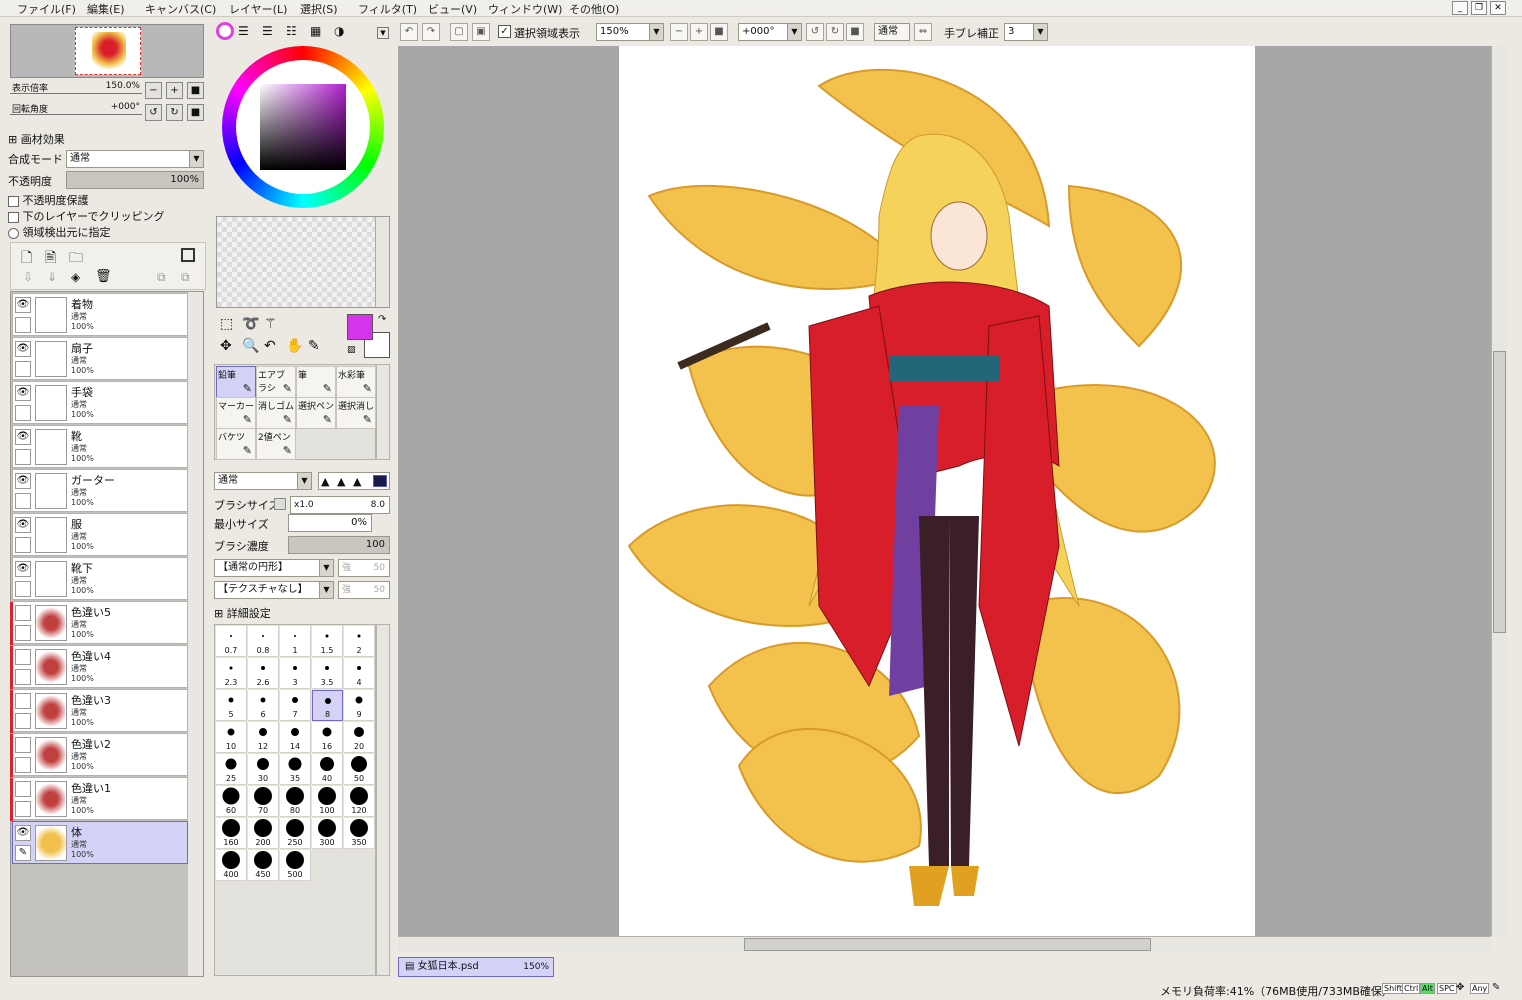 This screenshot has height=1000, width=1522. Describe the element at coordinates (75, 277) in the screenshot. I see `clear-layer-icon: ◈` at that location.